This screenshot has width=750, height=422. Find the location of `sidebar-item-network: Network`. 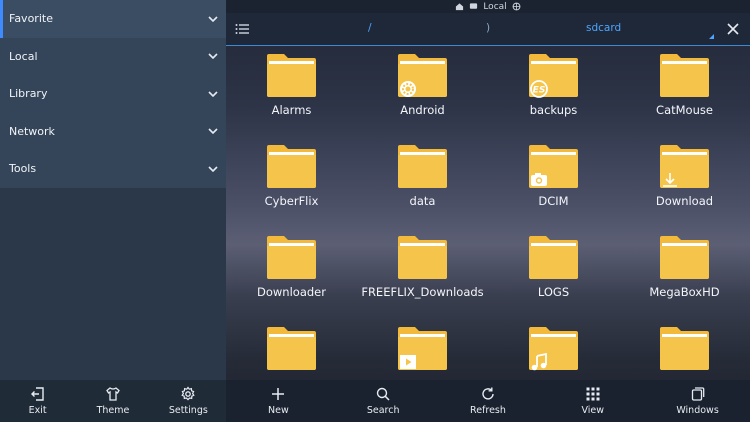

sidebar-item-network: Network is located at coordinates (113, 131).